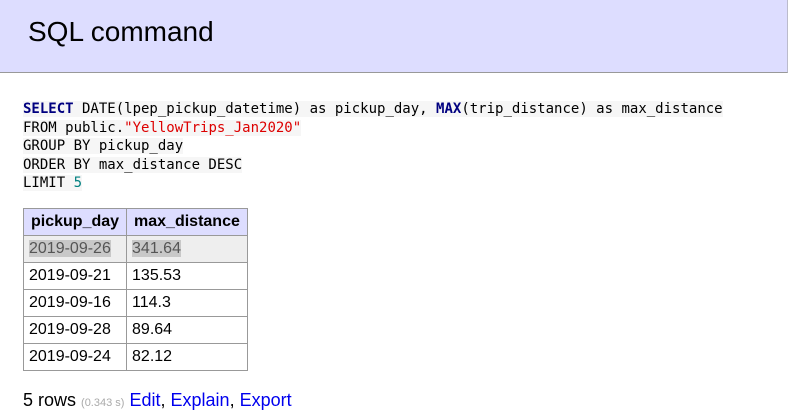 This screenshot has width=799, height=420. I want to click on sql-line-from: FROM public."YellowTrips_Jan2020", so click(373, 128).